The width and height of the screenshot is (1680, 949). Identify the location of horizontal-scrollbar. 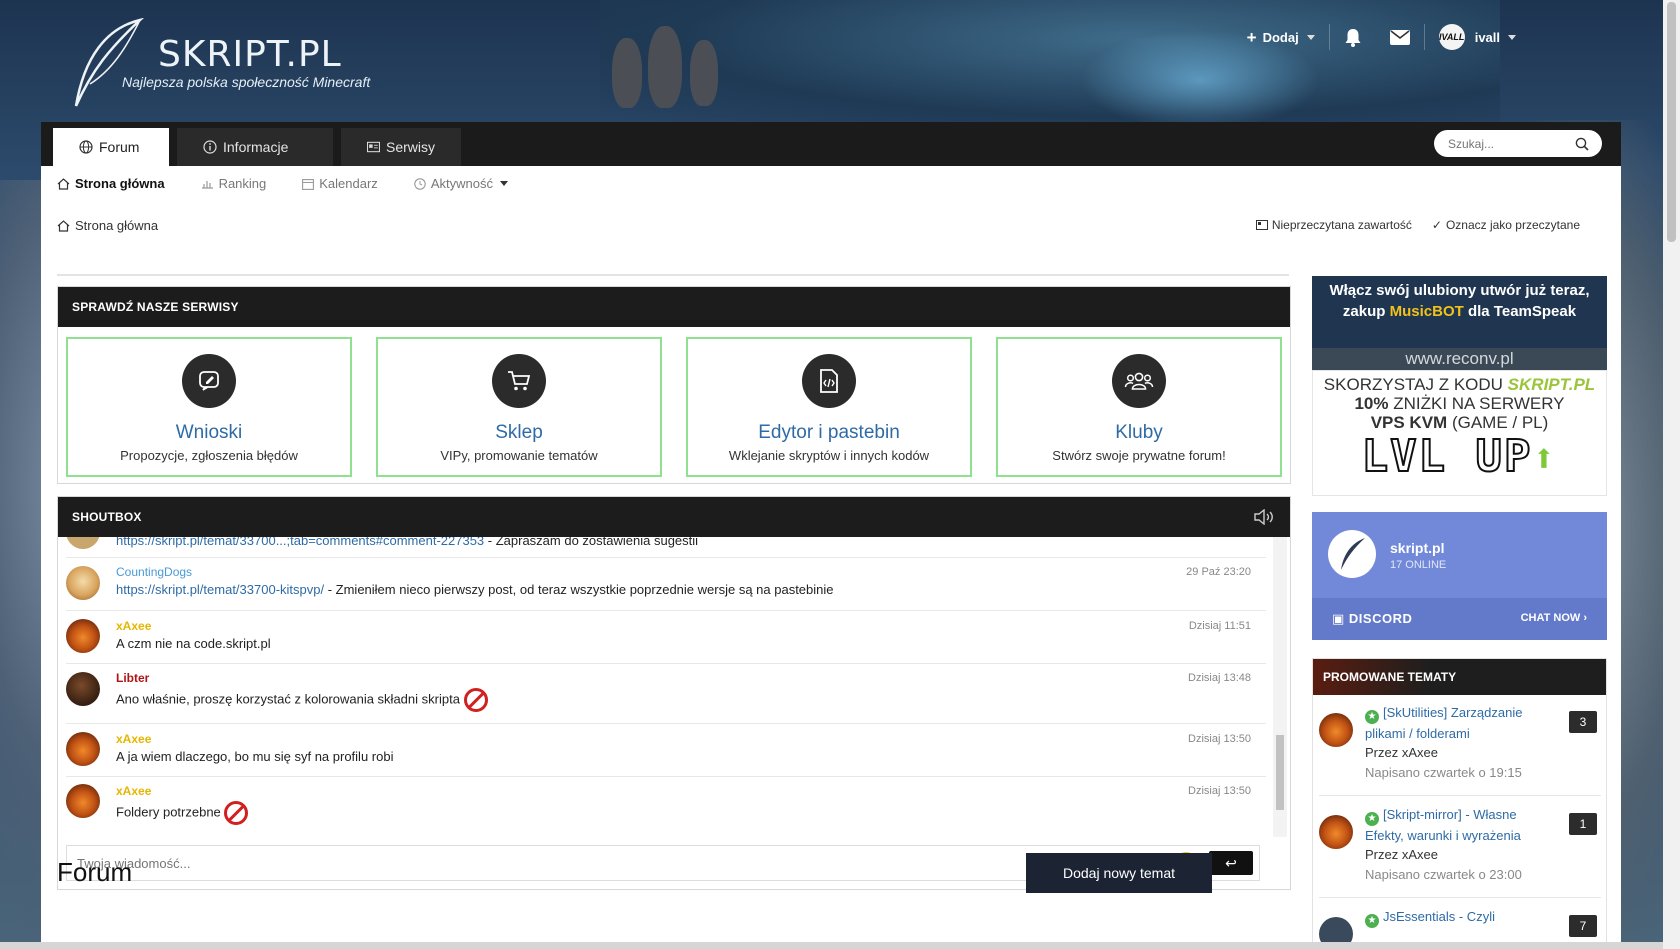
(831, 945).